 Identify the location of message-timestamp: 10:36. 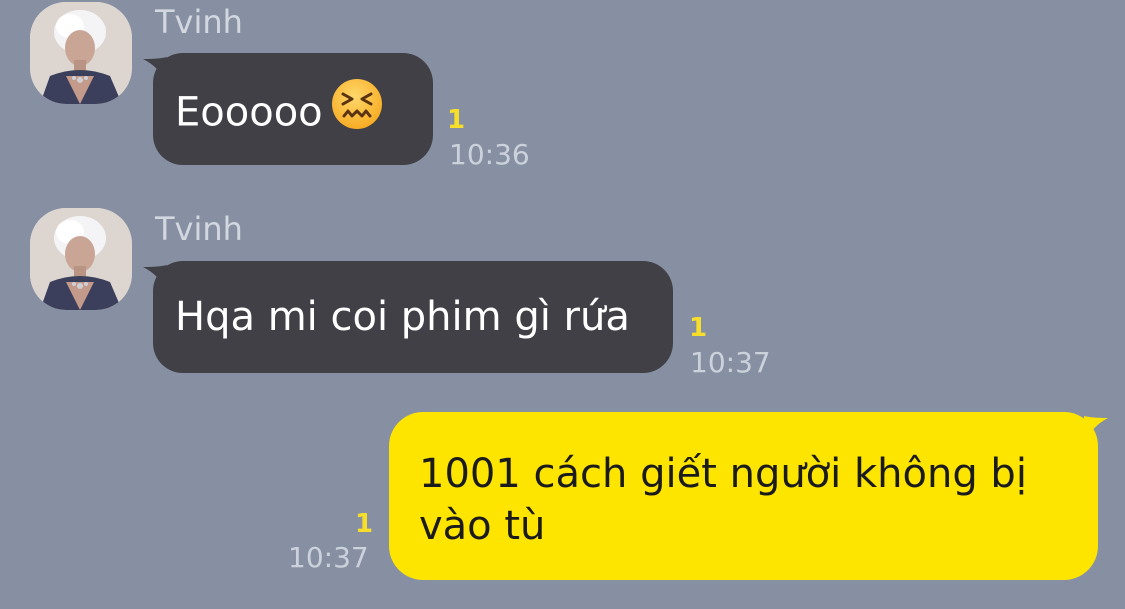
(489, 154).